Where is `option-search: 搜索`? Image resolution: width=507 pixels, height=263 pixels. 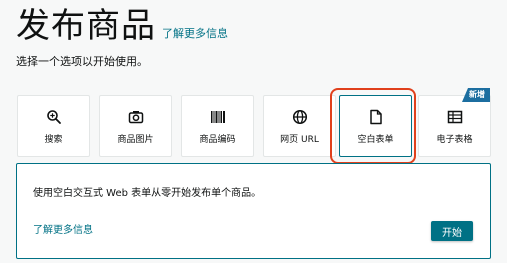 option-search: 搜索 is located at coordinates (53, 126).